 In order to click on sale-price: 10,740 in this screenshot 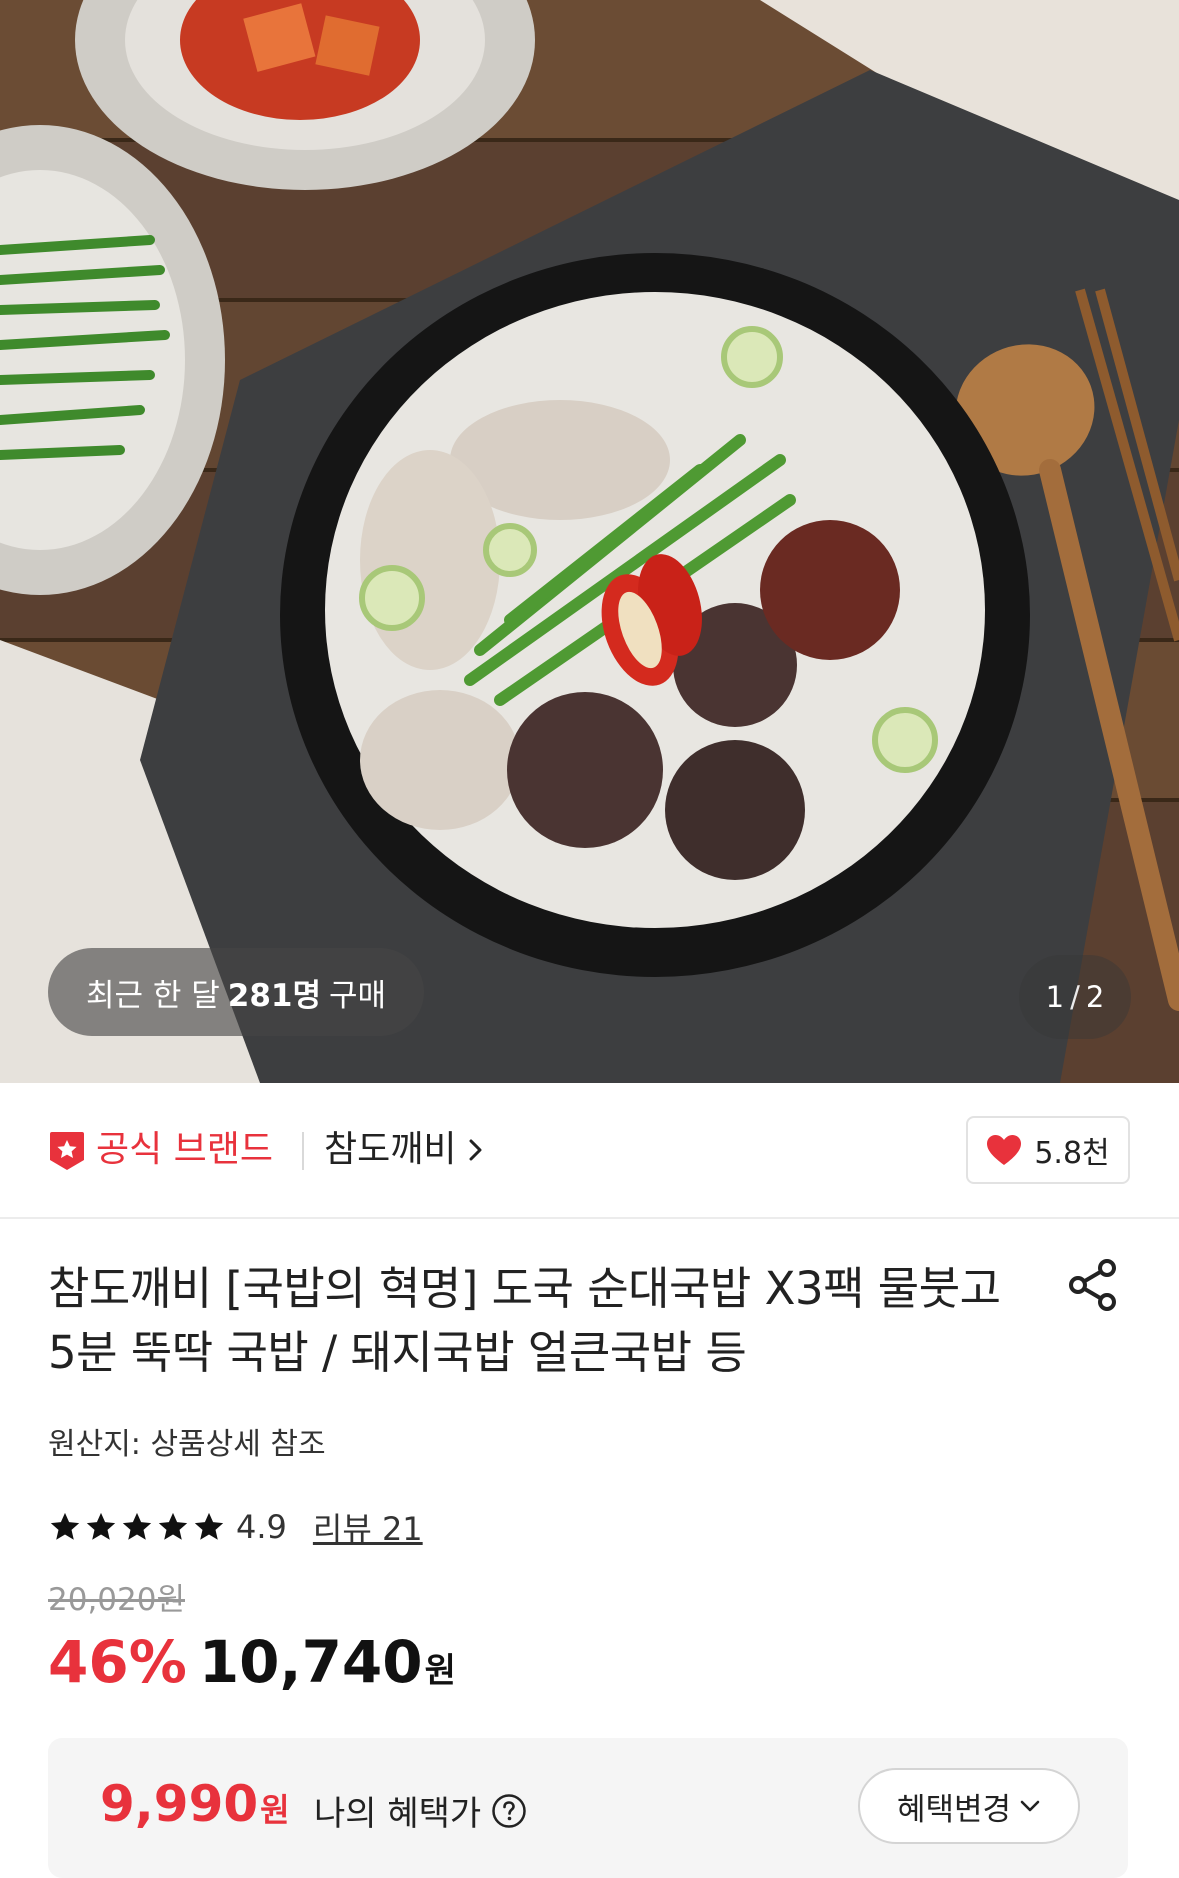, I will do `click(310, 1662)`.